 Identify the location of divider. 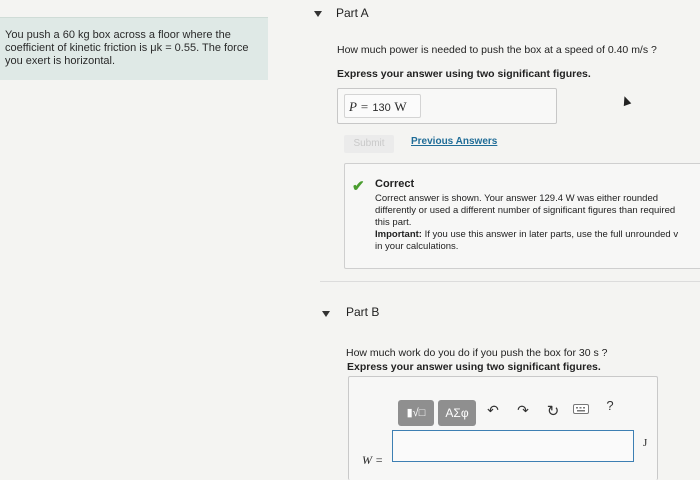
(510, 281).